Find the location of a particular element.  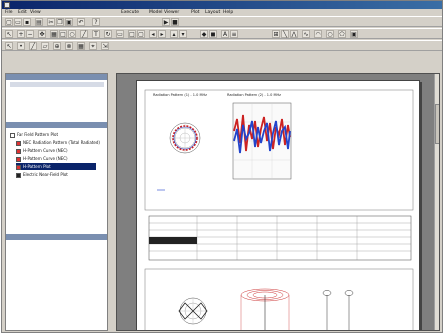

help-icon: ? is located at coordinates (96, 22).